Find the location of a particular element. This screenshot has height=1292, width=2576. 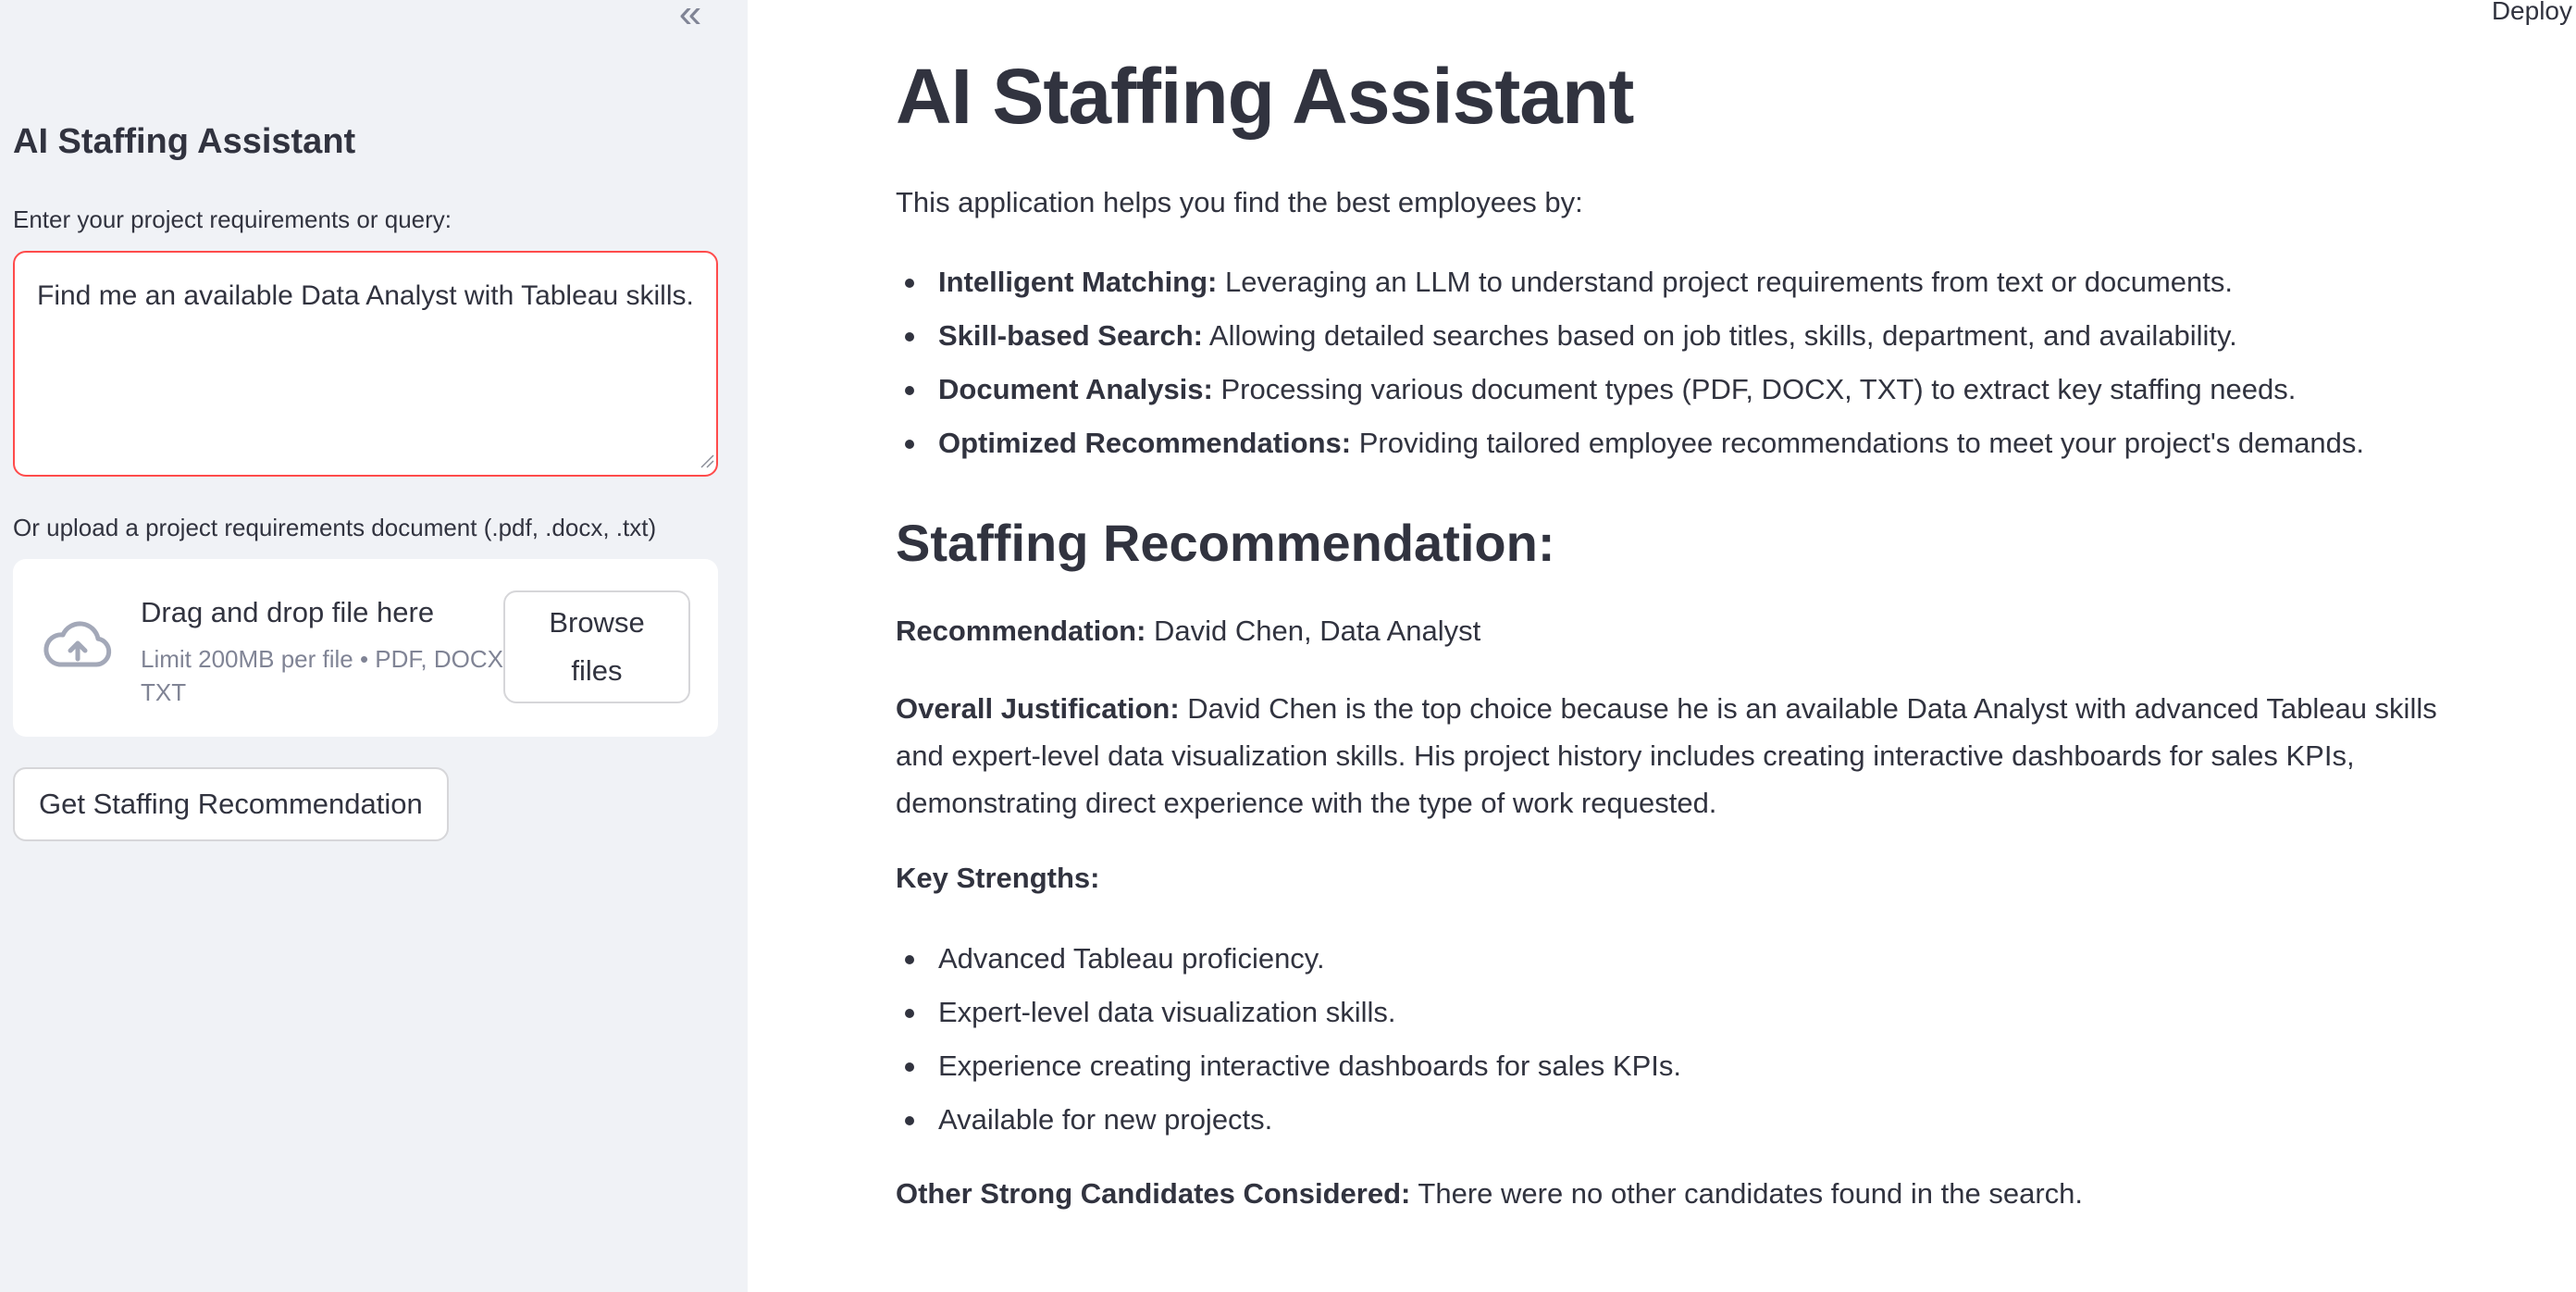

dropzone-limit: Limit 200MB per file • PDF, DOCX, TXT is located at coordinates (326, 675).